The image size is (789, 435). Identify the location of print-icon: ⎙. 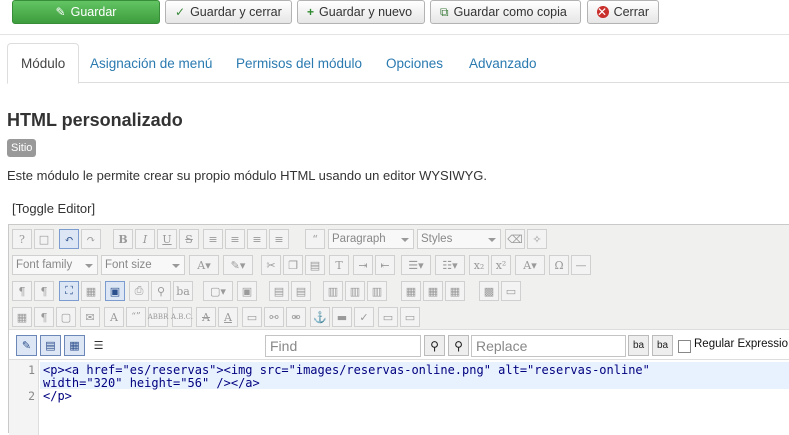
(139, 291).